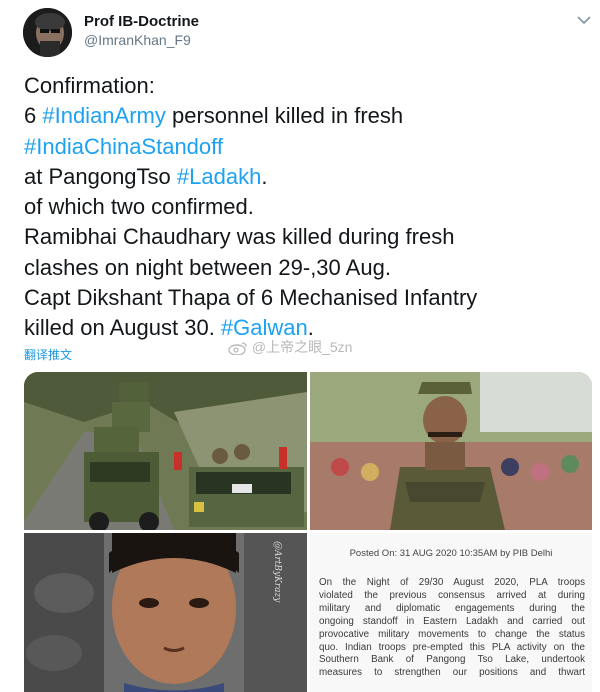 This screenshot has height=692, width=600. I want to click on author-handle: @ImranKhan_F9, so click(137, 40).